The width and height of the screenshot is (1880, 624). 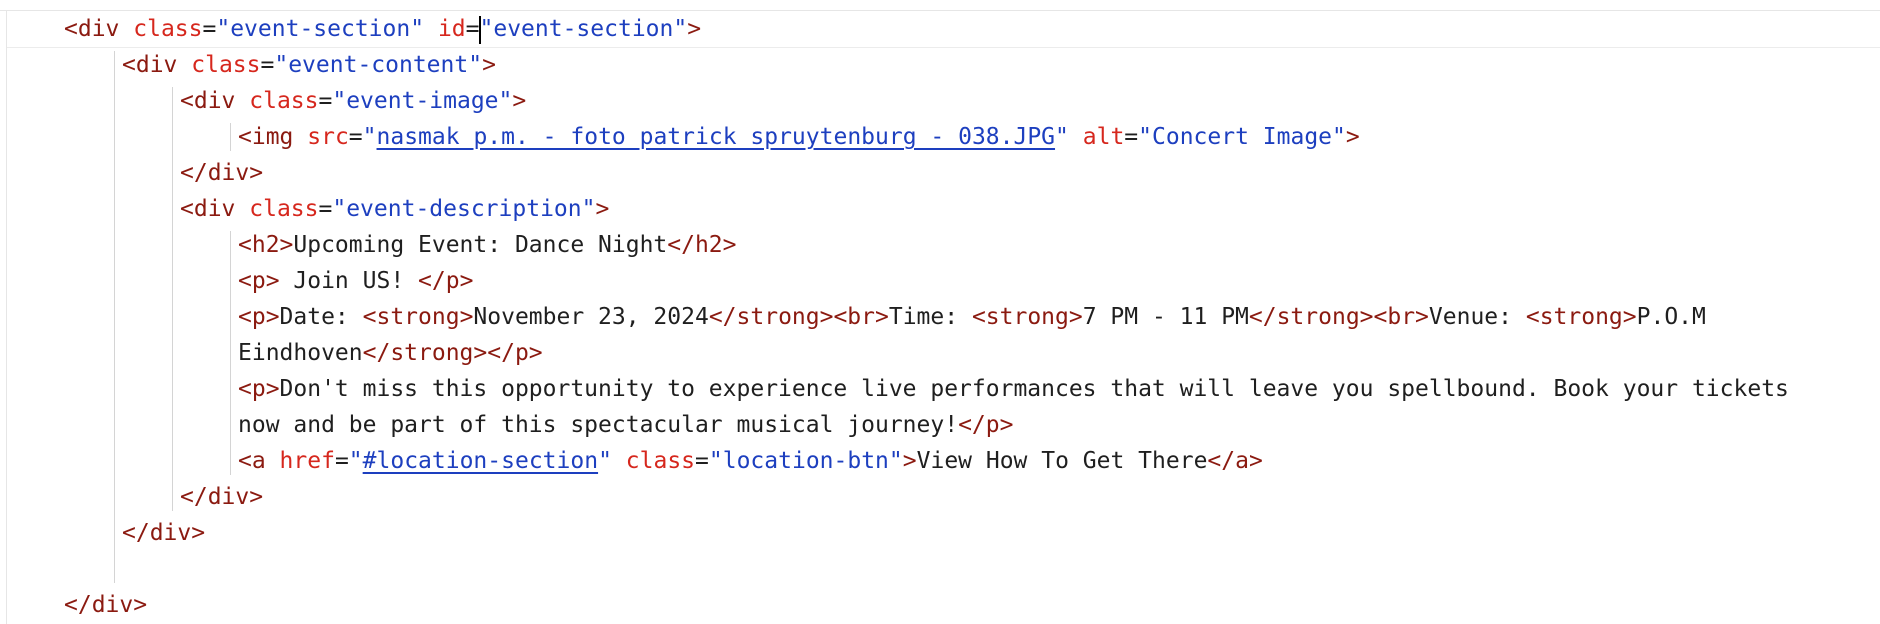 What do you see at coordinates (1165, 317) in the screenshot?
I see `code-token-text: 7 PM - 11 PM` at bounding box center [1165, 317].